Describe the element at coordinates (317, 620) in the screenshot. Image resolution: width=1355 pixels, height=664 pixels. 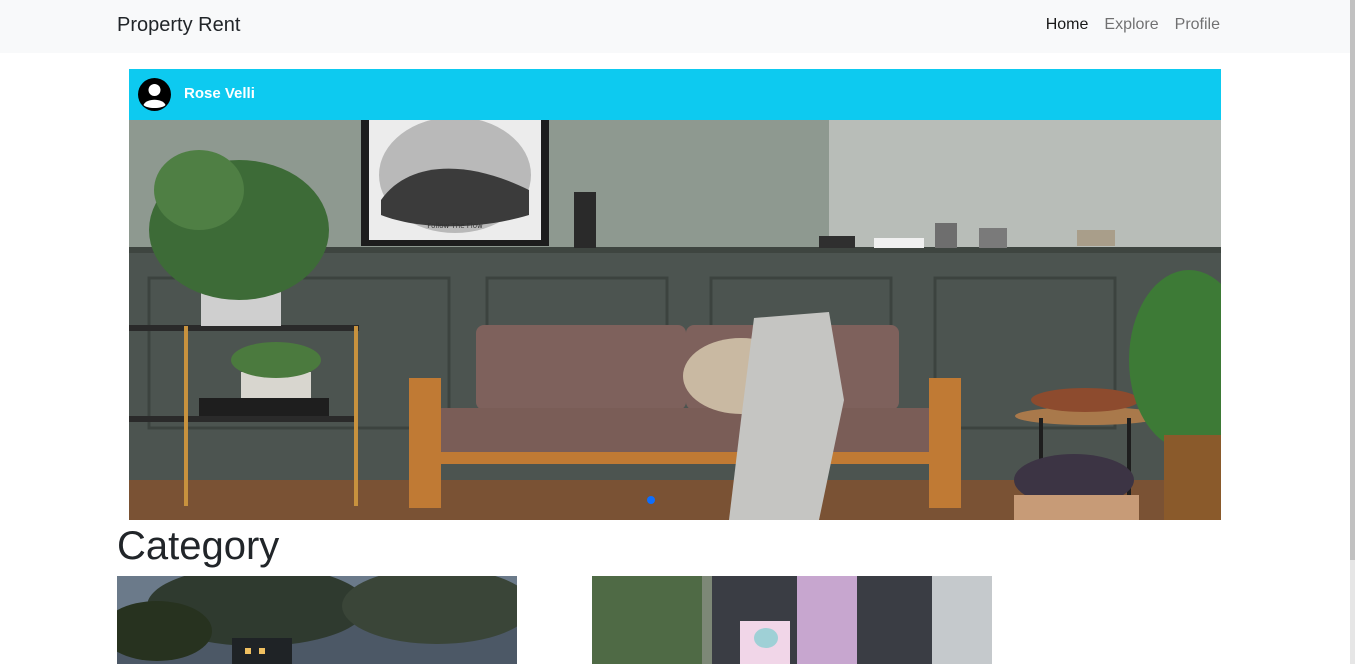
I see `category-card-image-house` at that location.